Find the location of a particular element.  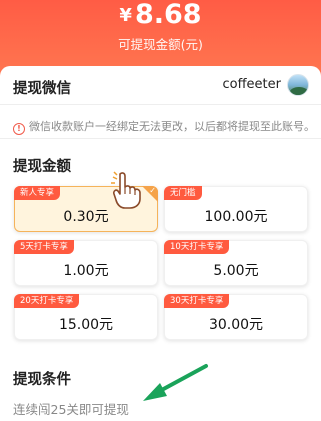

amount-option-3: 10天打卡专享 5.00元 is located at coordinates (236, 263).